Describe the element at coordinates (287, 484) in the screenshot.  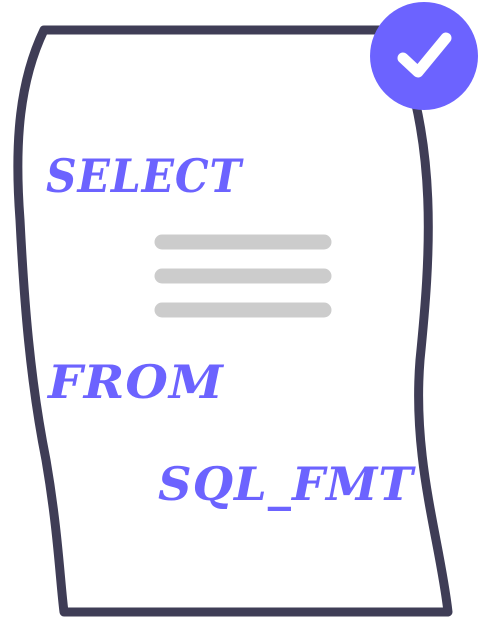
I see `keyword-sql-fmt: SQL_FMT` at that location.